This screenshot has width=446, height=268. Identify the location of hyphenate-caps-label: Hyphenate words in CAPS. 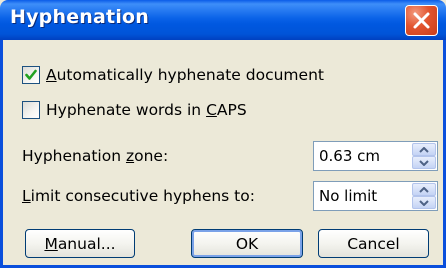
(146, 110).